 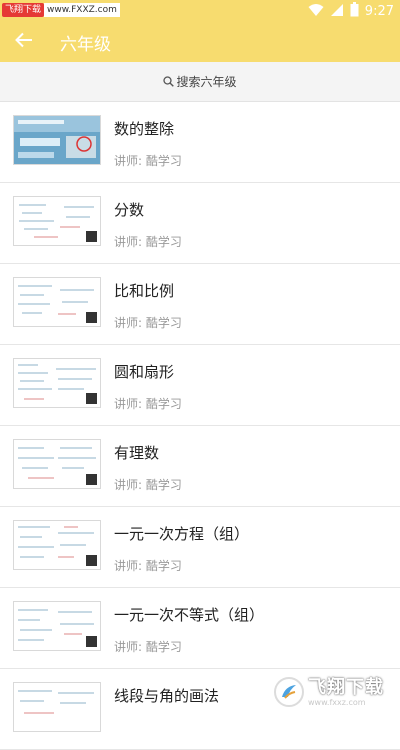 I want to click on course-title: 有理数, so click(x=136, y=452).